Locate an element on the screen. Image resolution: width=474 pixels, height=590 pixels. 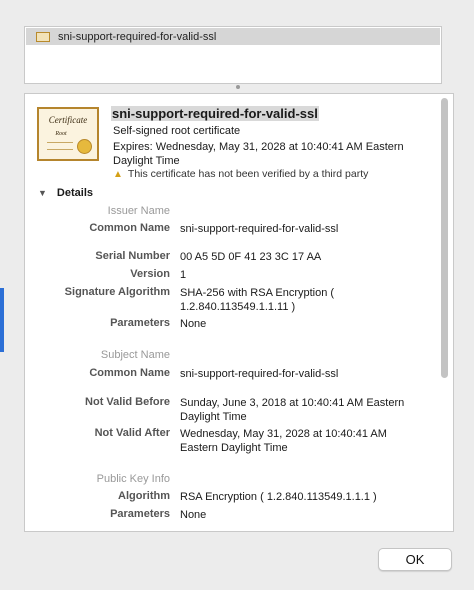
certificate-icon-subtitle: Root is located at coordinates (61, 134).